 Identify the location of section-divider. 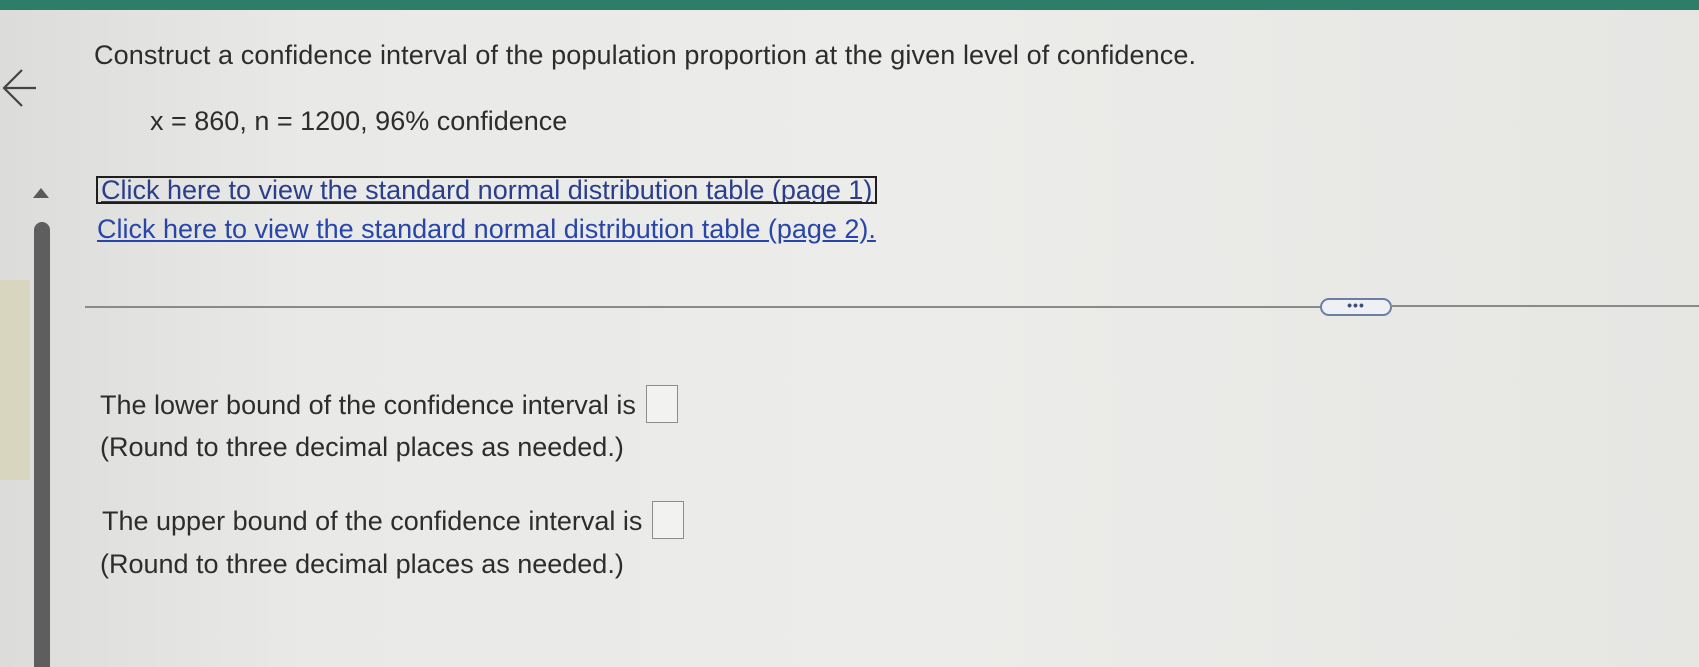
(703, 307).